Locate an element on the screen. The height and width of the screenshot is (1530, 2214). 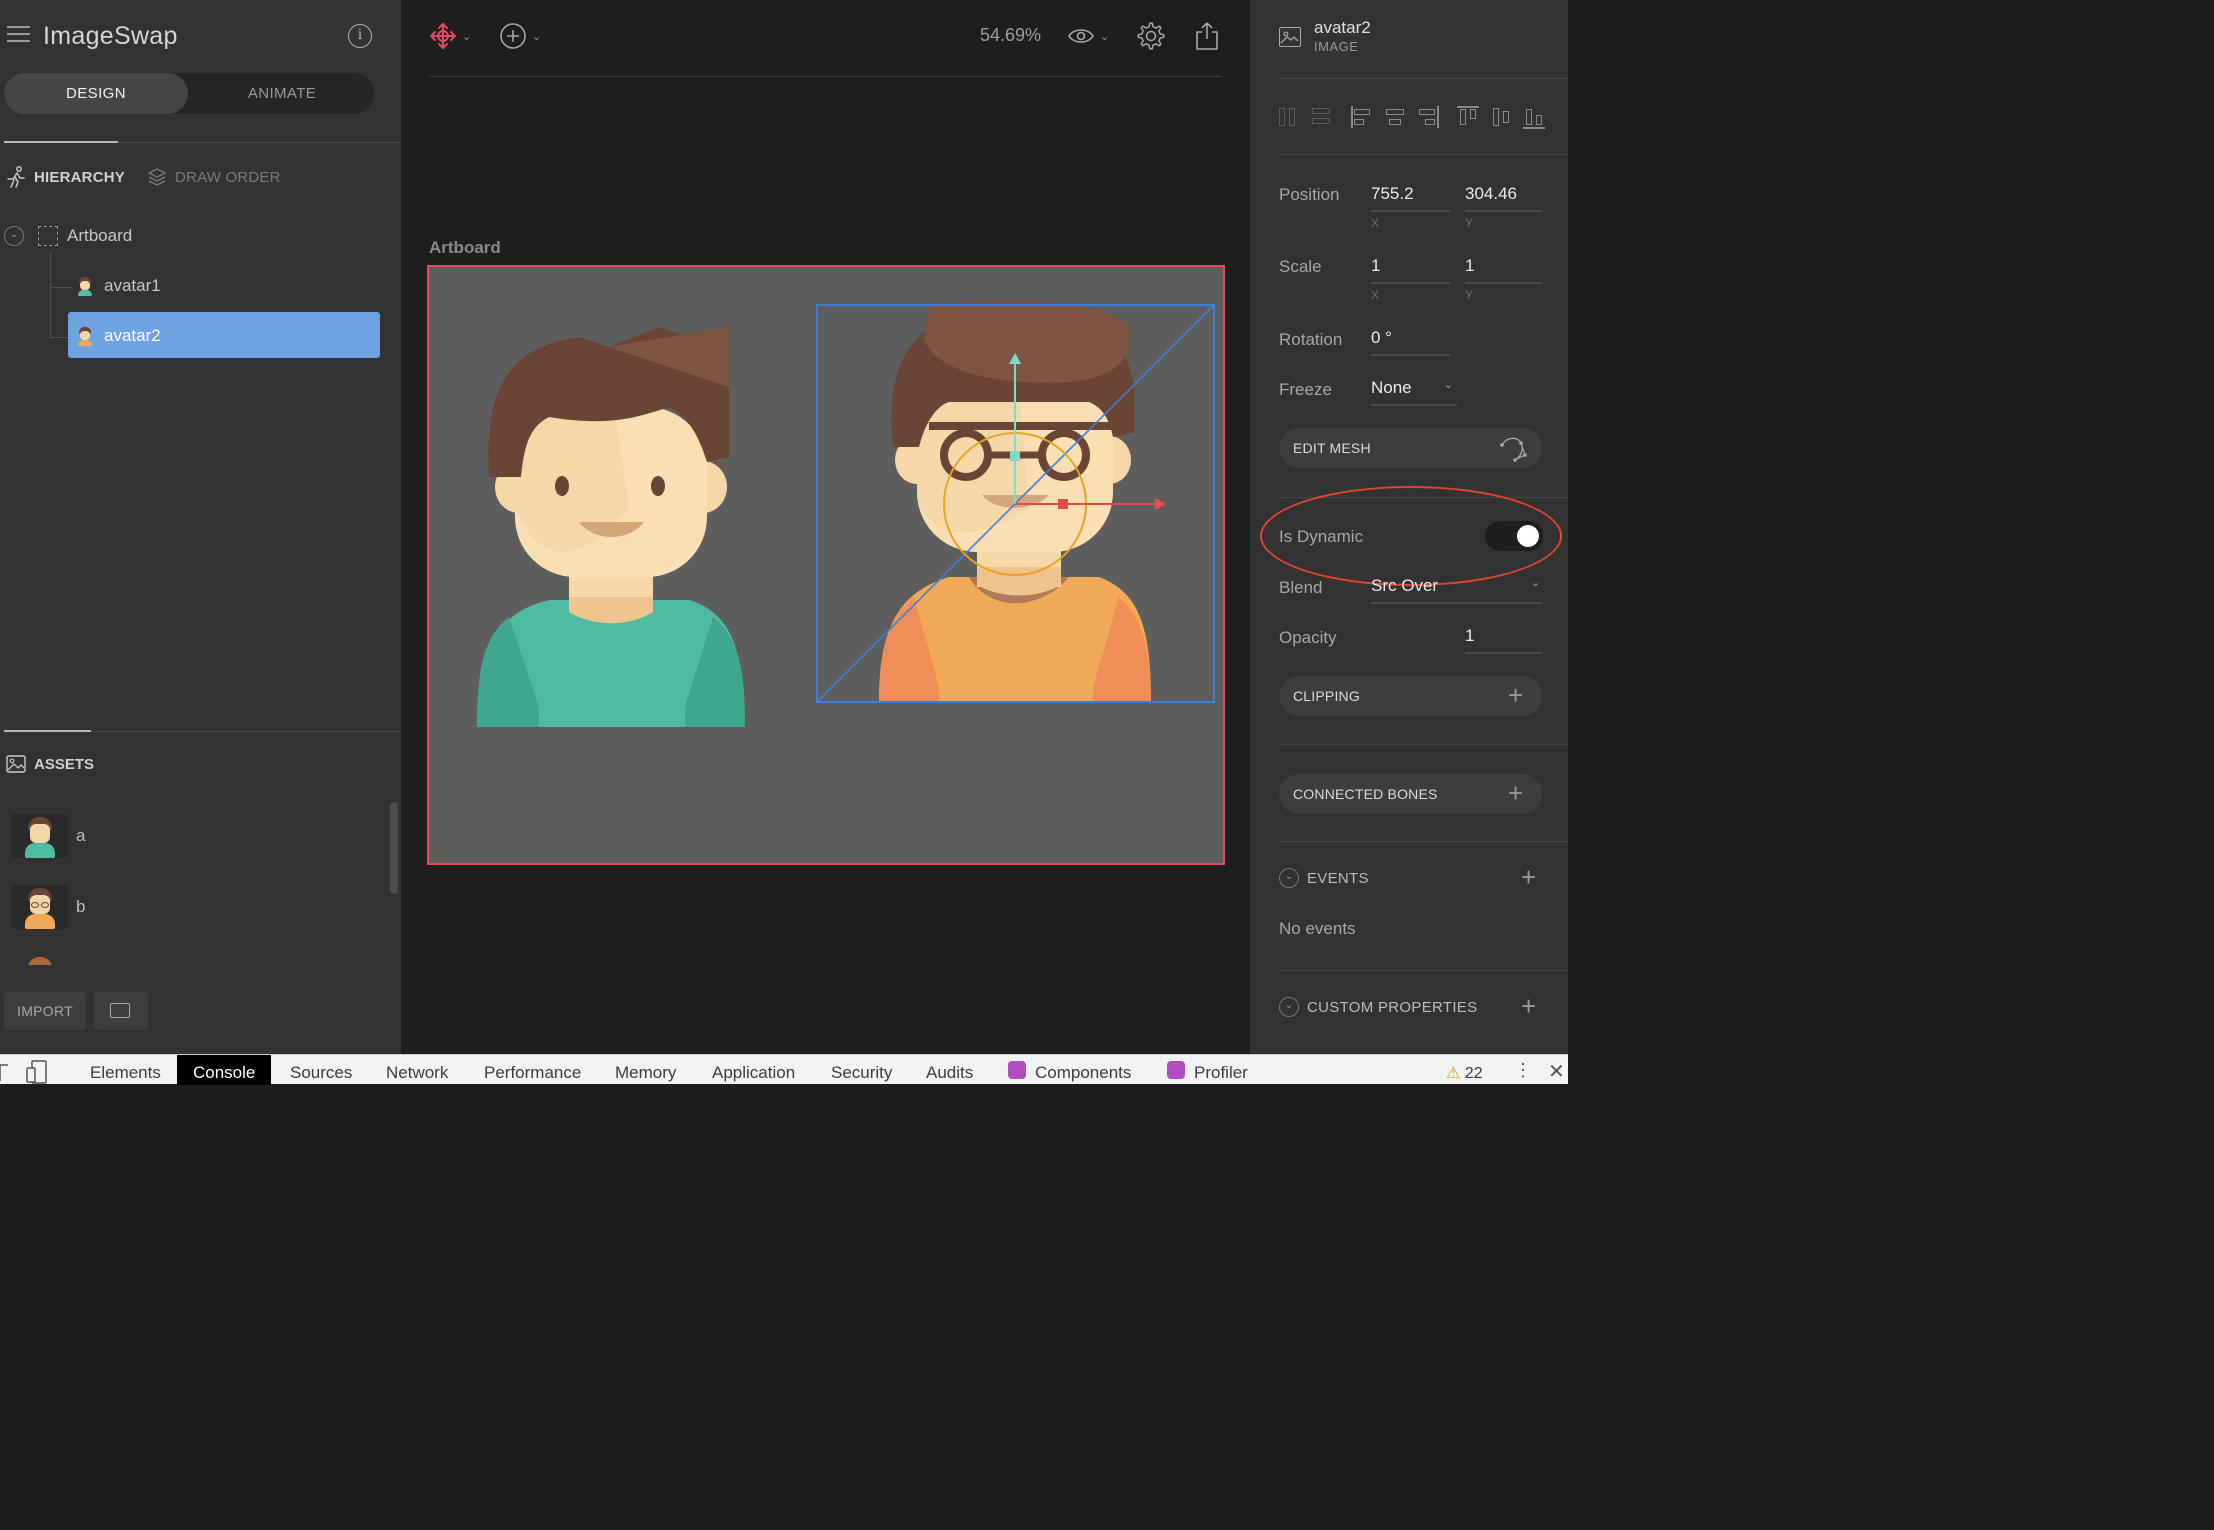
move-tool-button: ⌄ is located at coordinates (450, 36).